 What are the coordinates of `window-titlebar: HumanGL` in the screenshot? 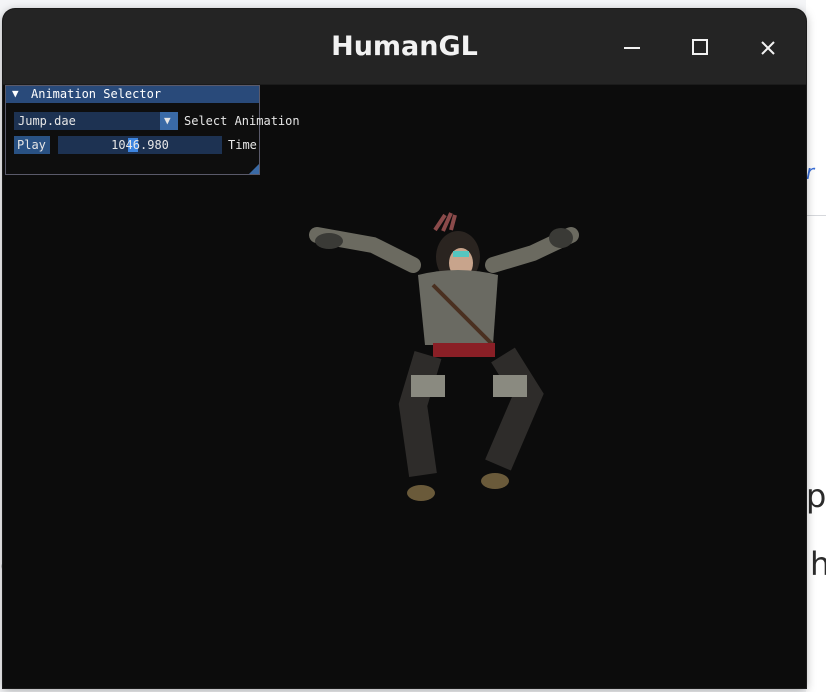 It's located at (404, 47).